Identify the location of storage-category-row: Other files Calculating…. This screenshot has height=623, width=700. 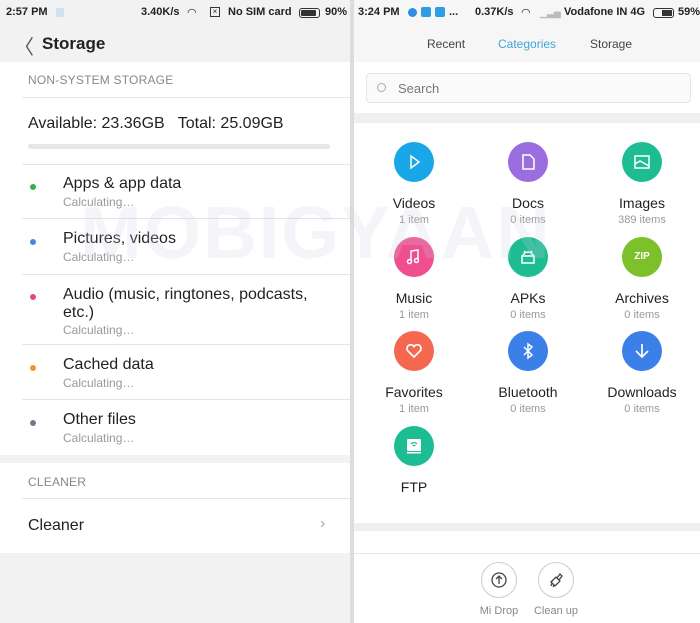
(175, 427).